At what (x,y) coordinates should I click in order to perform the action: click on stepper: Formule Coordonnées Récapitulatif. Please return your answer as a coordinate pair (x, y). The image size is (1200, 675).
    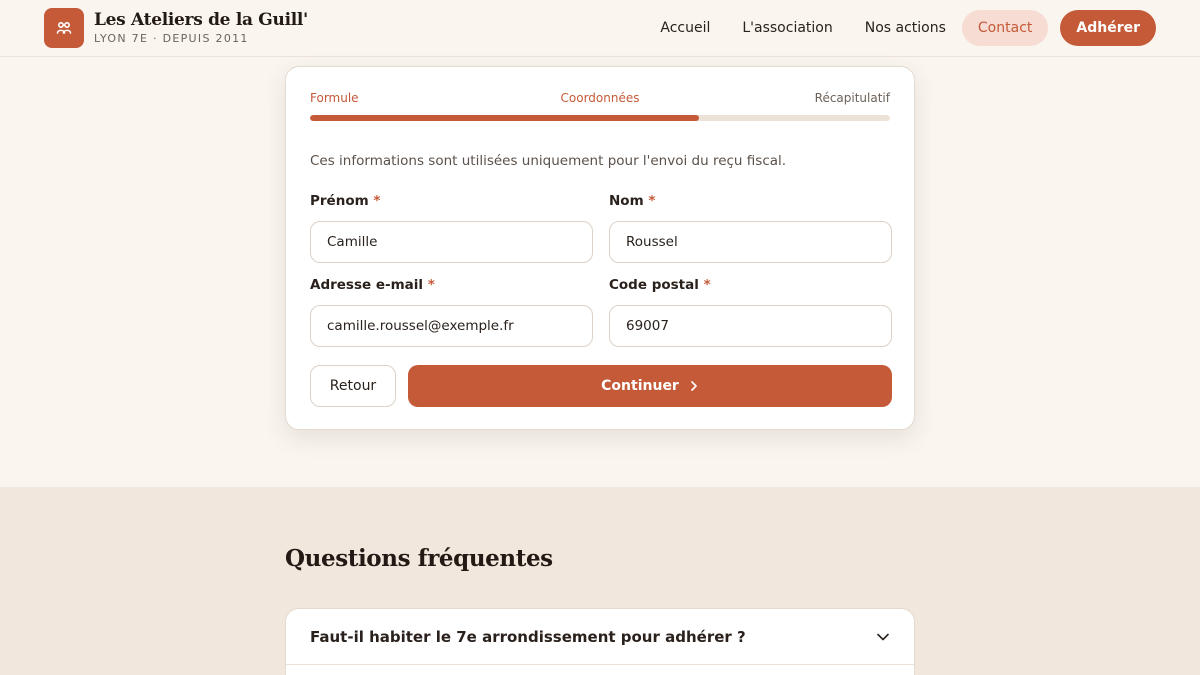
    Looking at the image, I should click on (600, 99).